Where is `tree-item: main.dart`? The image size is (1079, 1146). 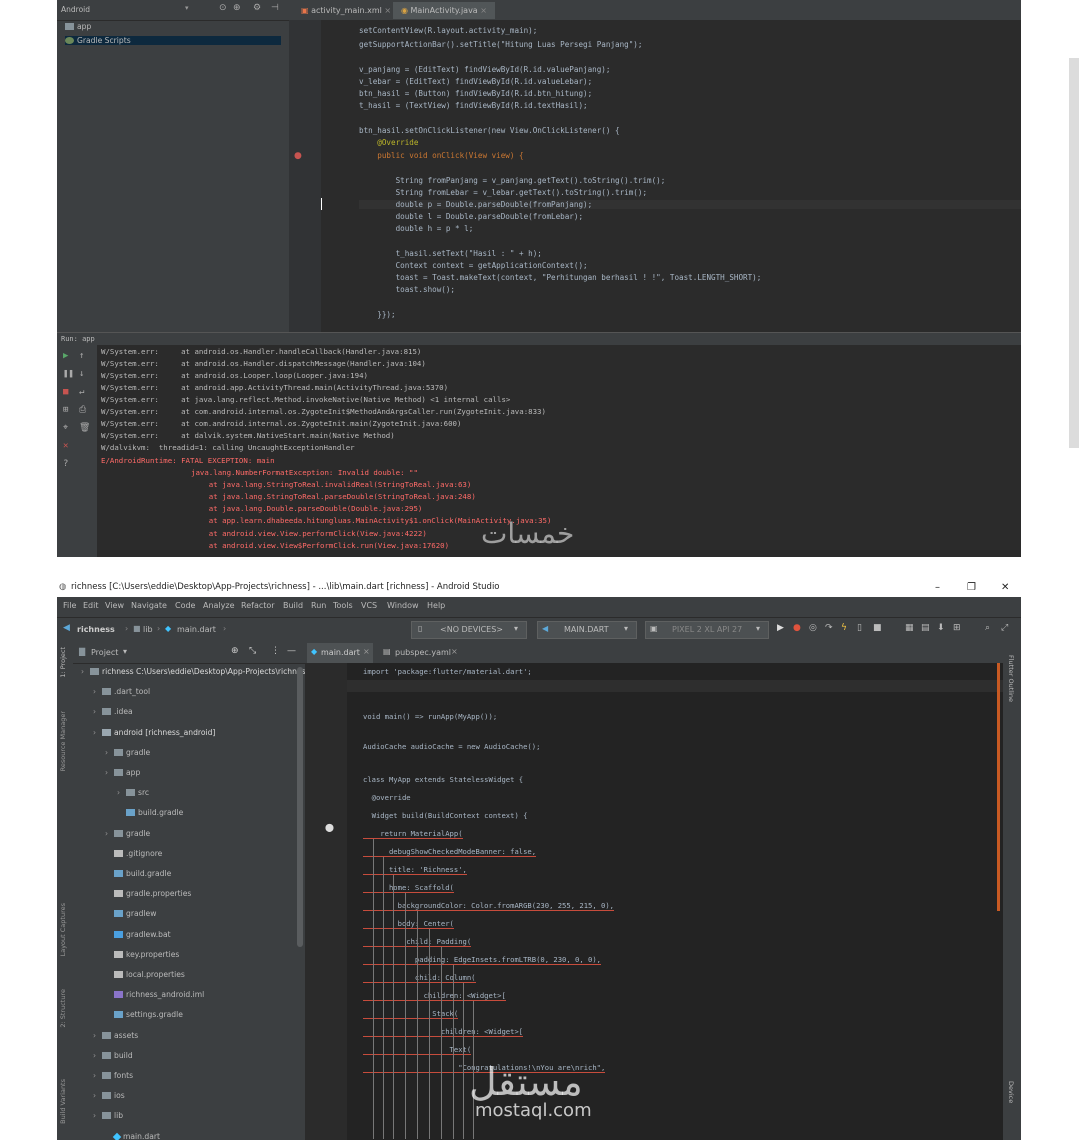 tree-item: main.dart is located at coordinates (132, 1136).